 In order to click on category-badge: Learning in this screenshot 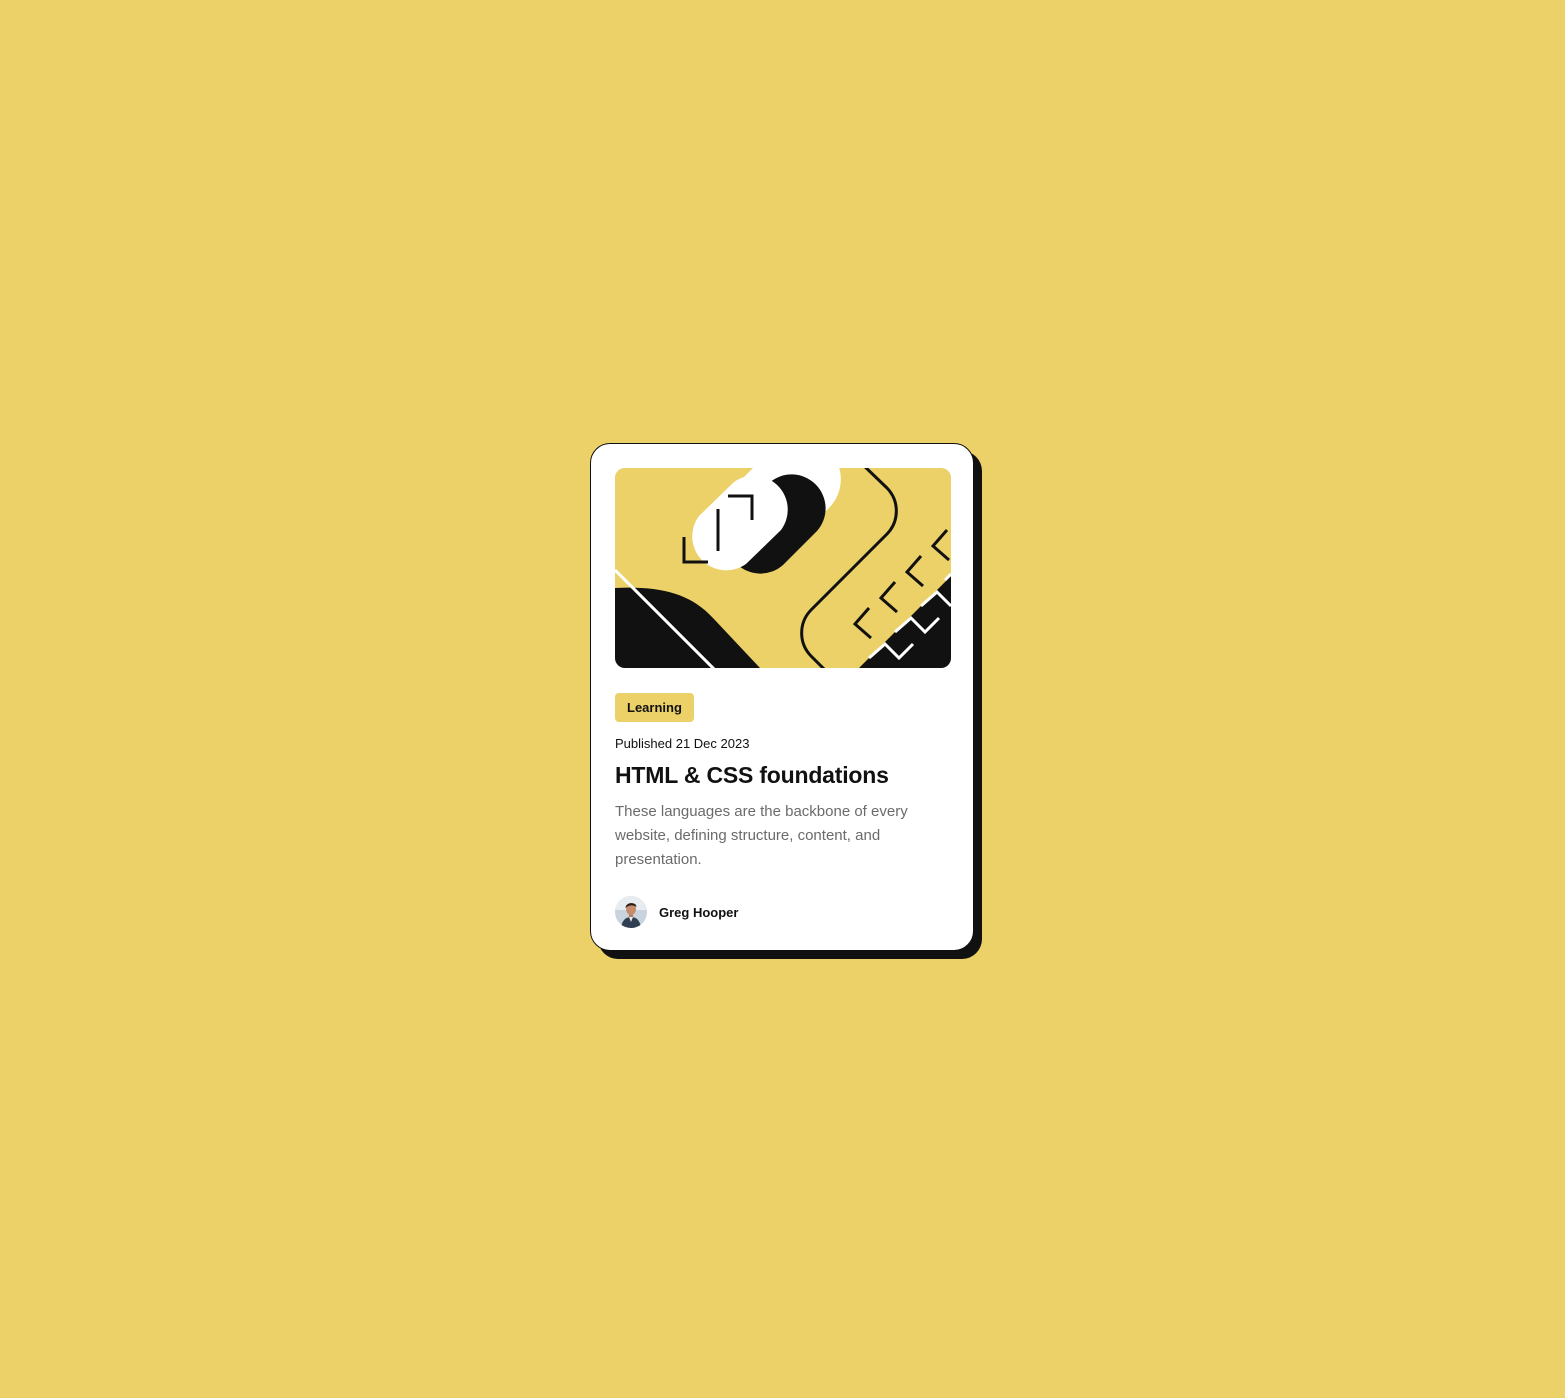, I will do `click(654, 707)`.